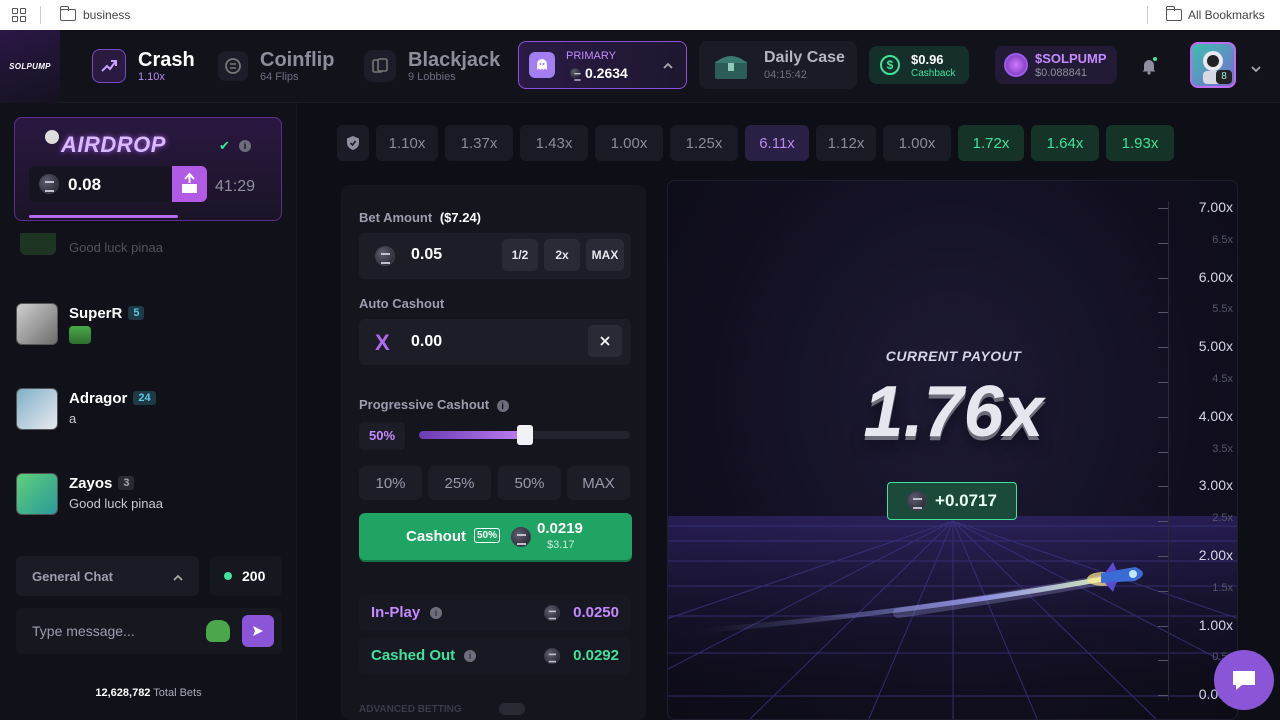  I want to click on chat-channel-label: General Chat, so click(72, 576).